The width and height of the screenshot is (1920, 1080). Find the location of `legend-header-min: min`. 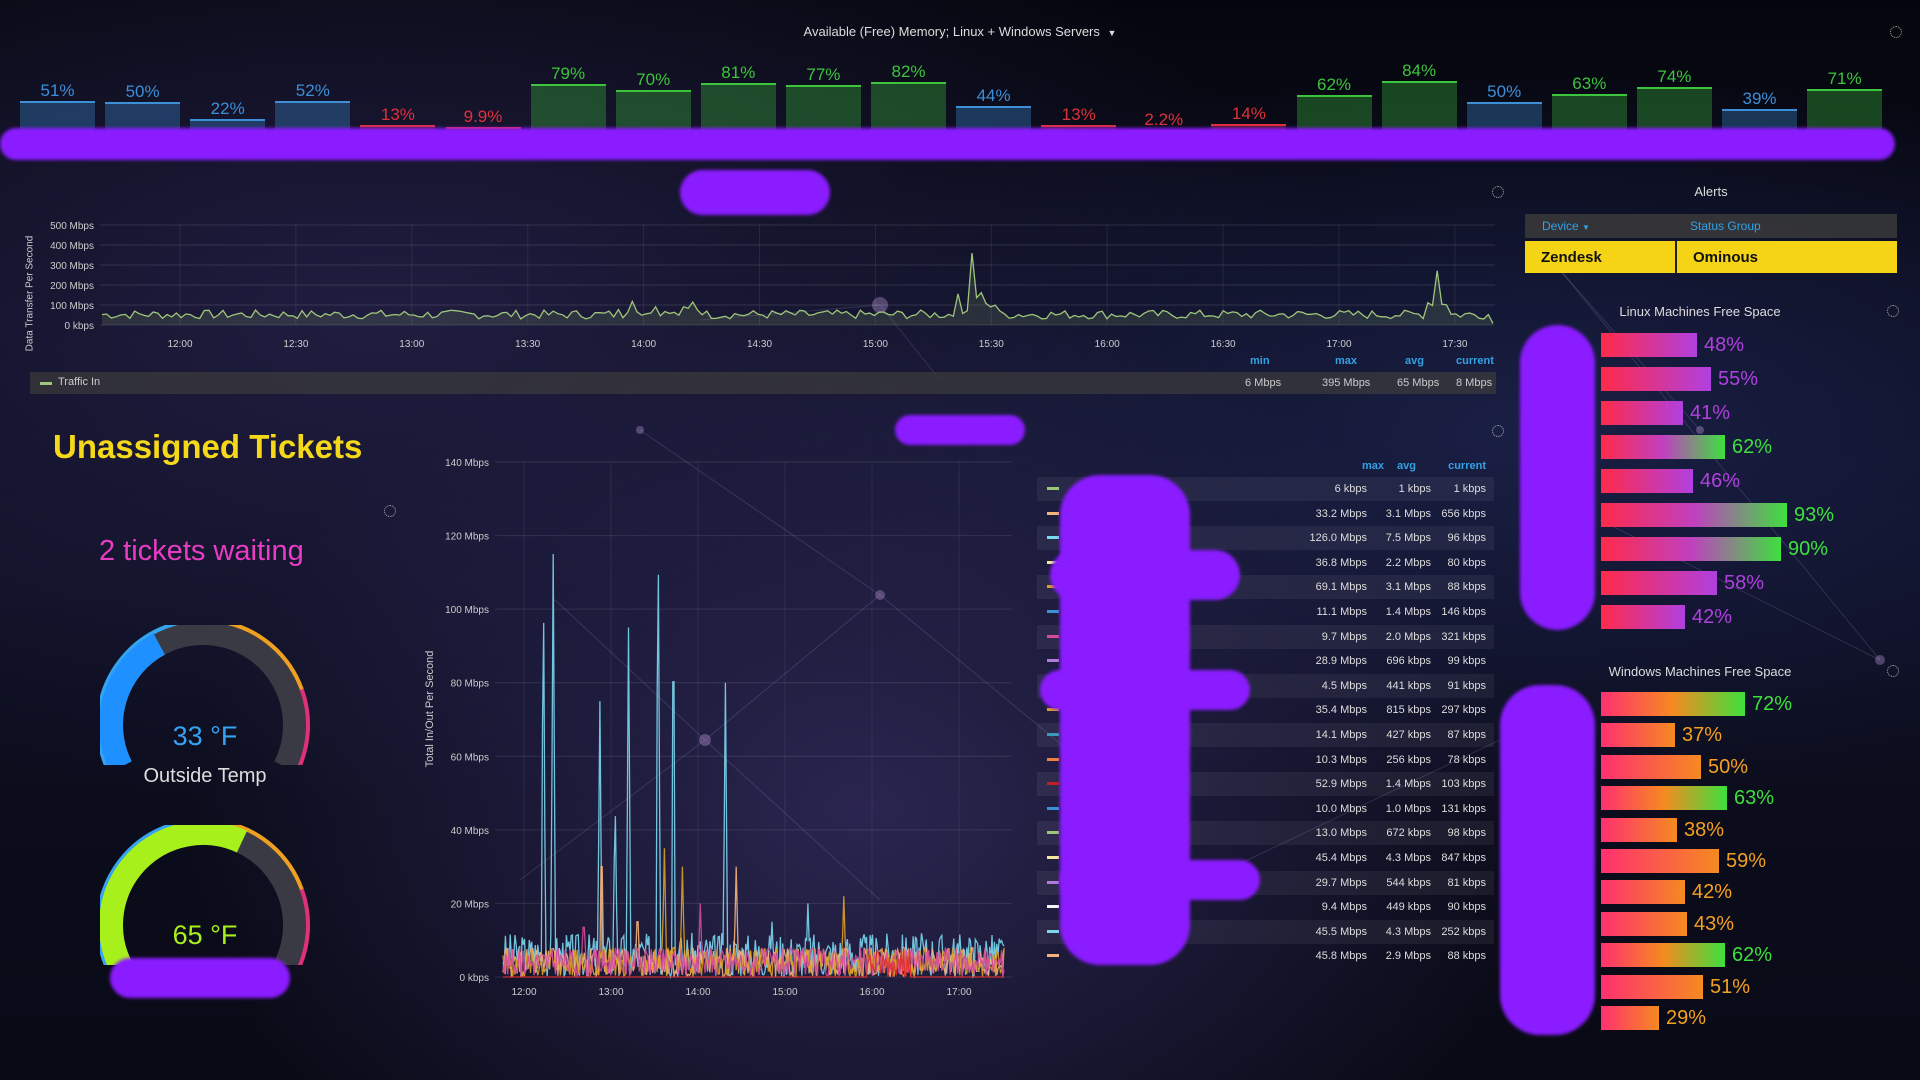

legend-header-min: min is located at coordinates (1260, 361).